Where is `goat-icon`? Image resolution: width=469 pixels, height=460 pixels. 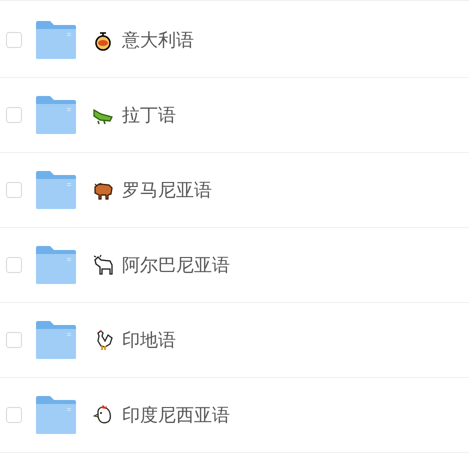
goat-icon is located at coordinates (103, 265).